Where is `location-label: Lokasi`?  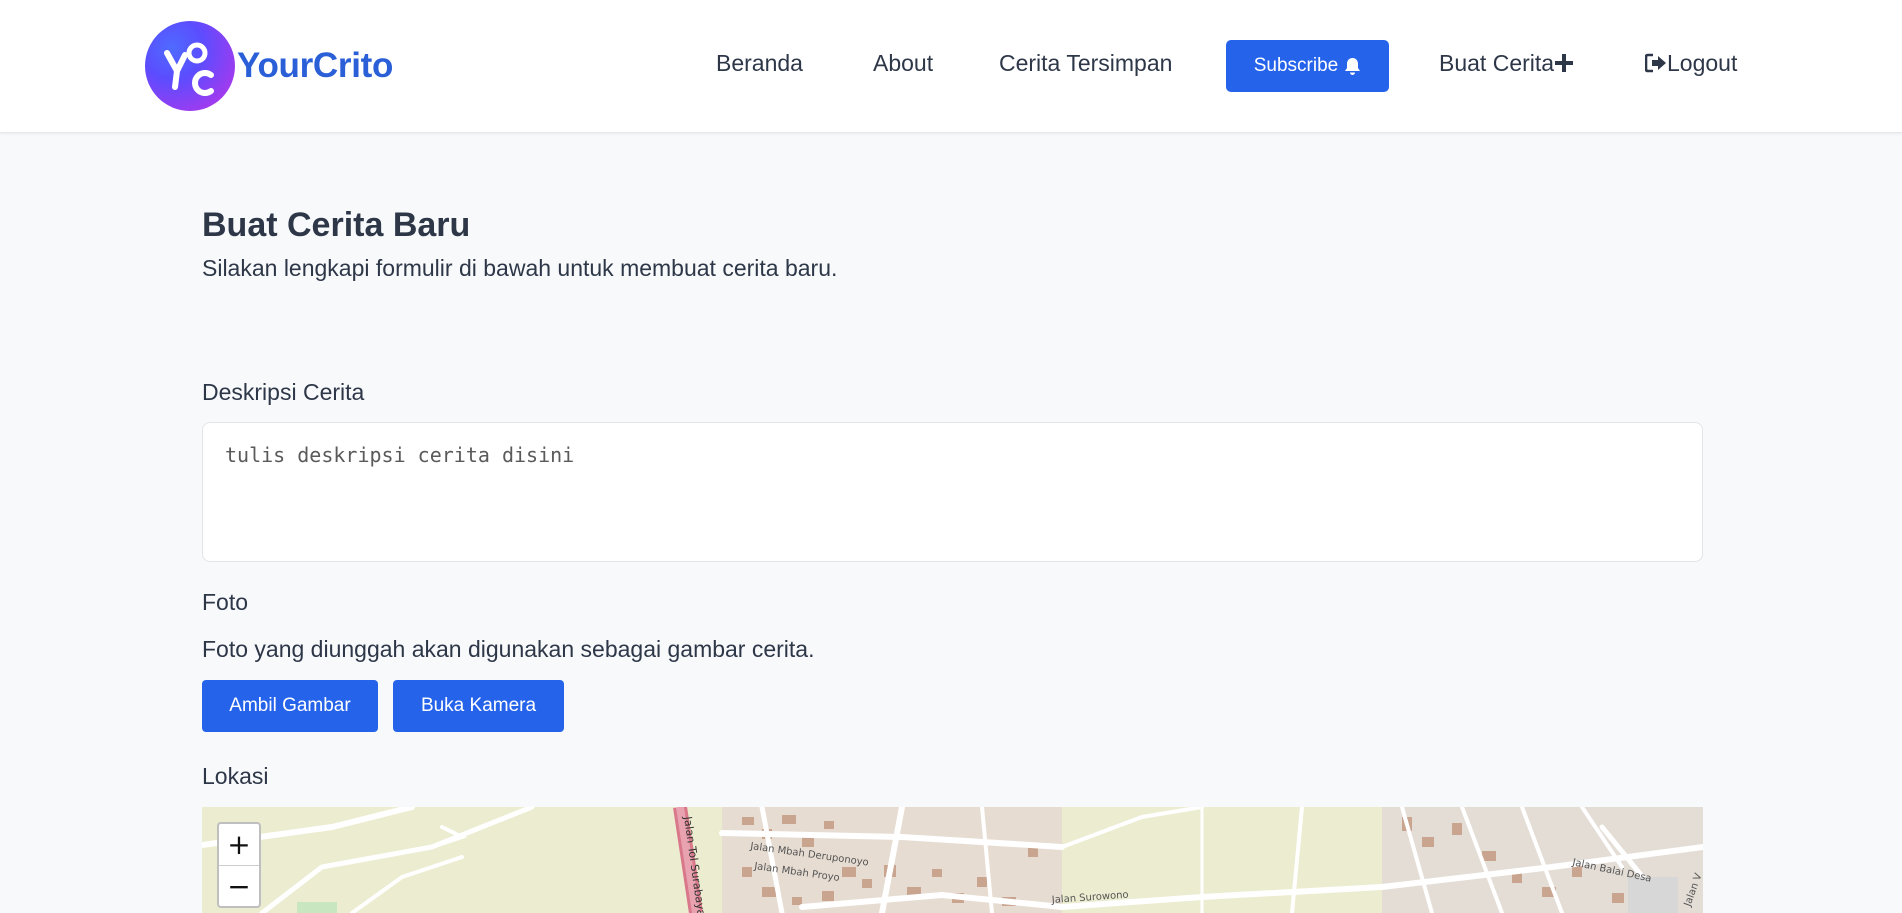 location-label: Lokasi is located at coordinates (235, 776).